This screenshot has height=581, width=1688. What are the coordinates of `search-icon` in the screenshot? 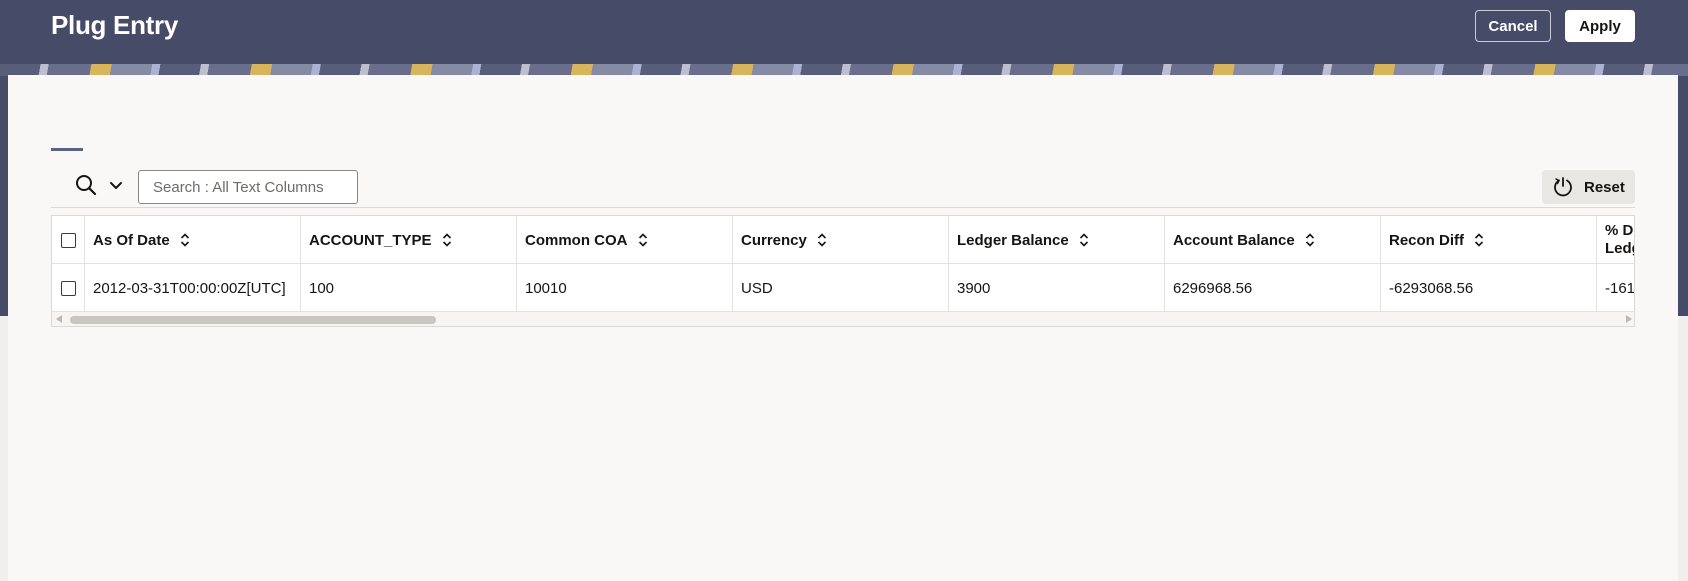 It's located at (86, 185).